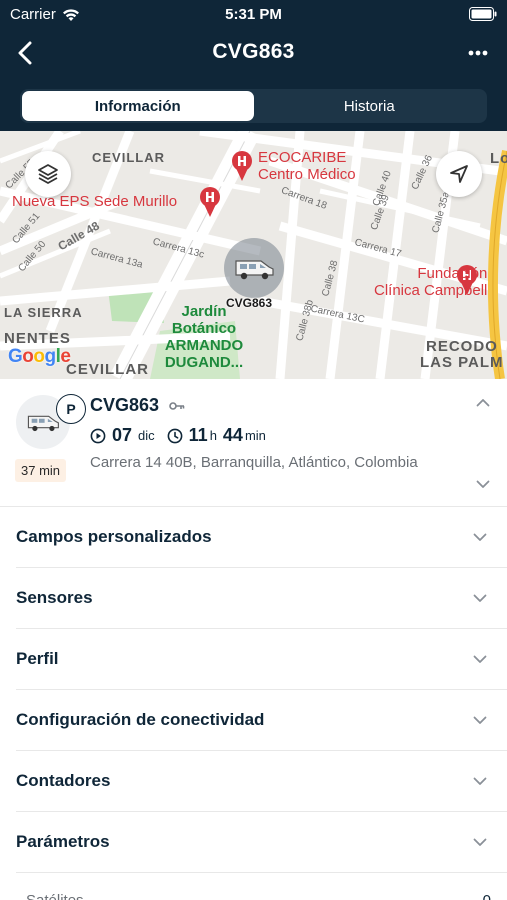 The image size is (507, 900). I want to click on section-sensores: Sensores, so click(261, 598).